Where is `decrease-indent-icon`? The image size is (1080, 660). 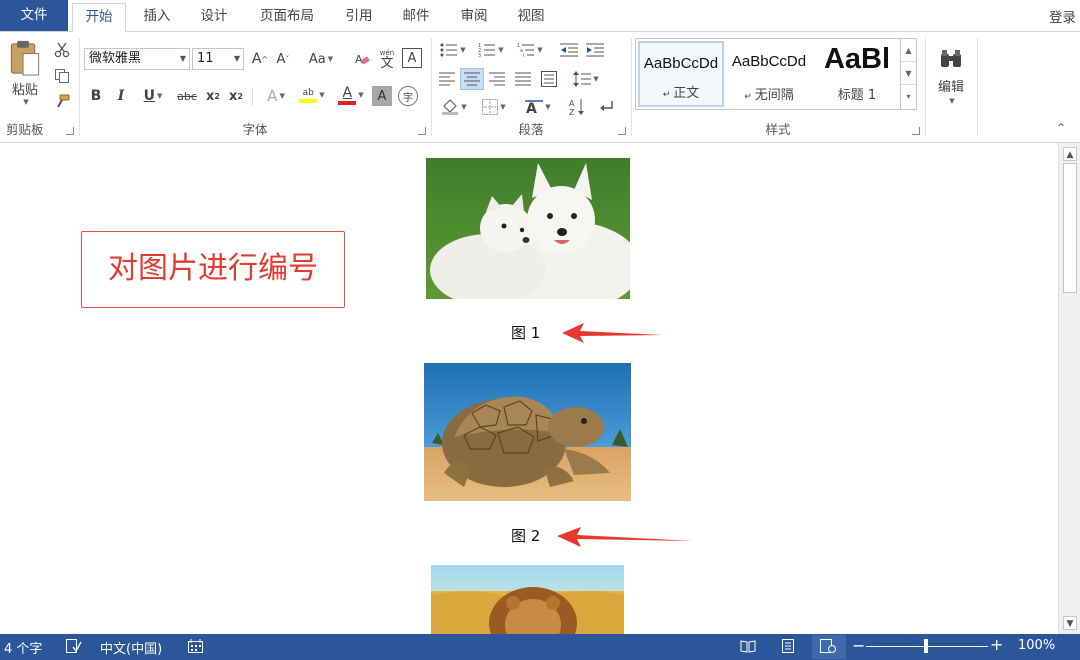 decrease-indent-icon is located at coordinates (569, 50).